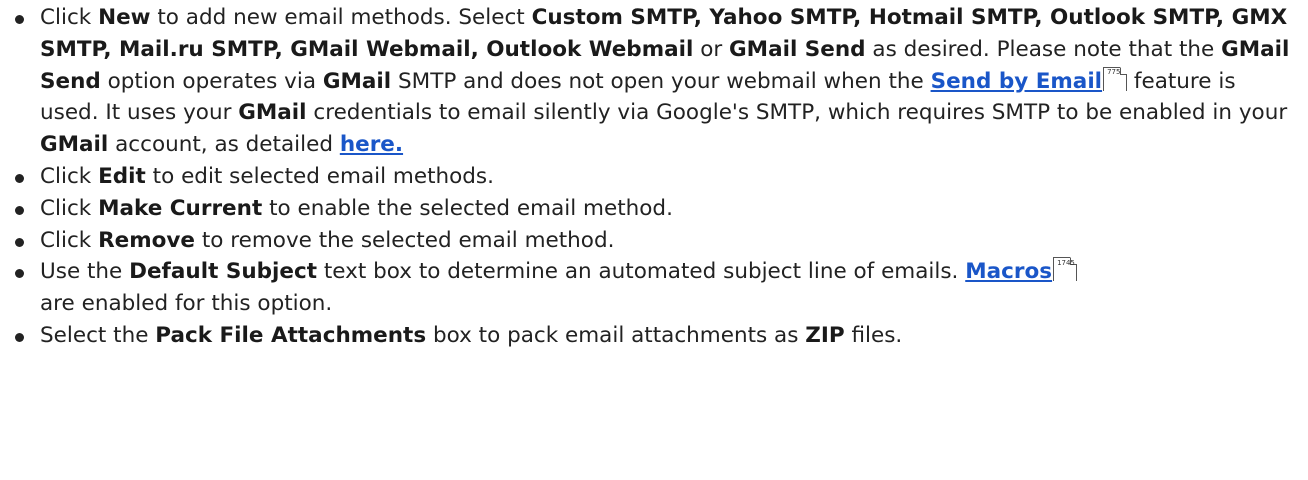  I want to click on text: to enable the selected email method., so click(467, 208).